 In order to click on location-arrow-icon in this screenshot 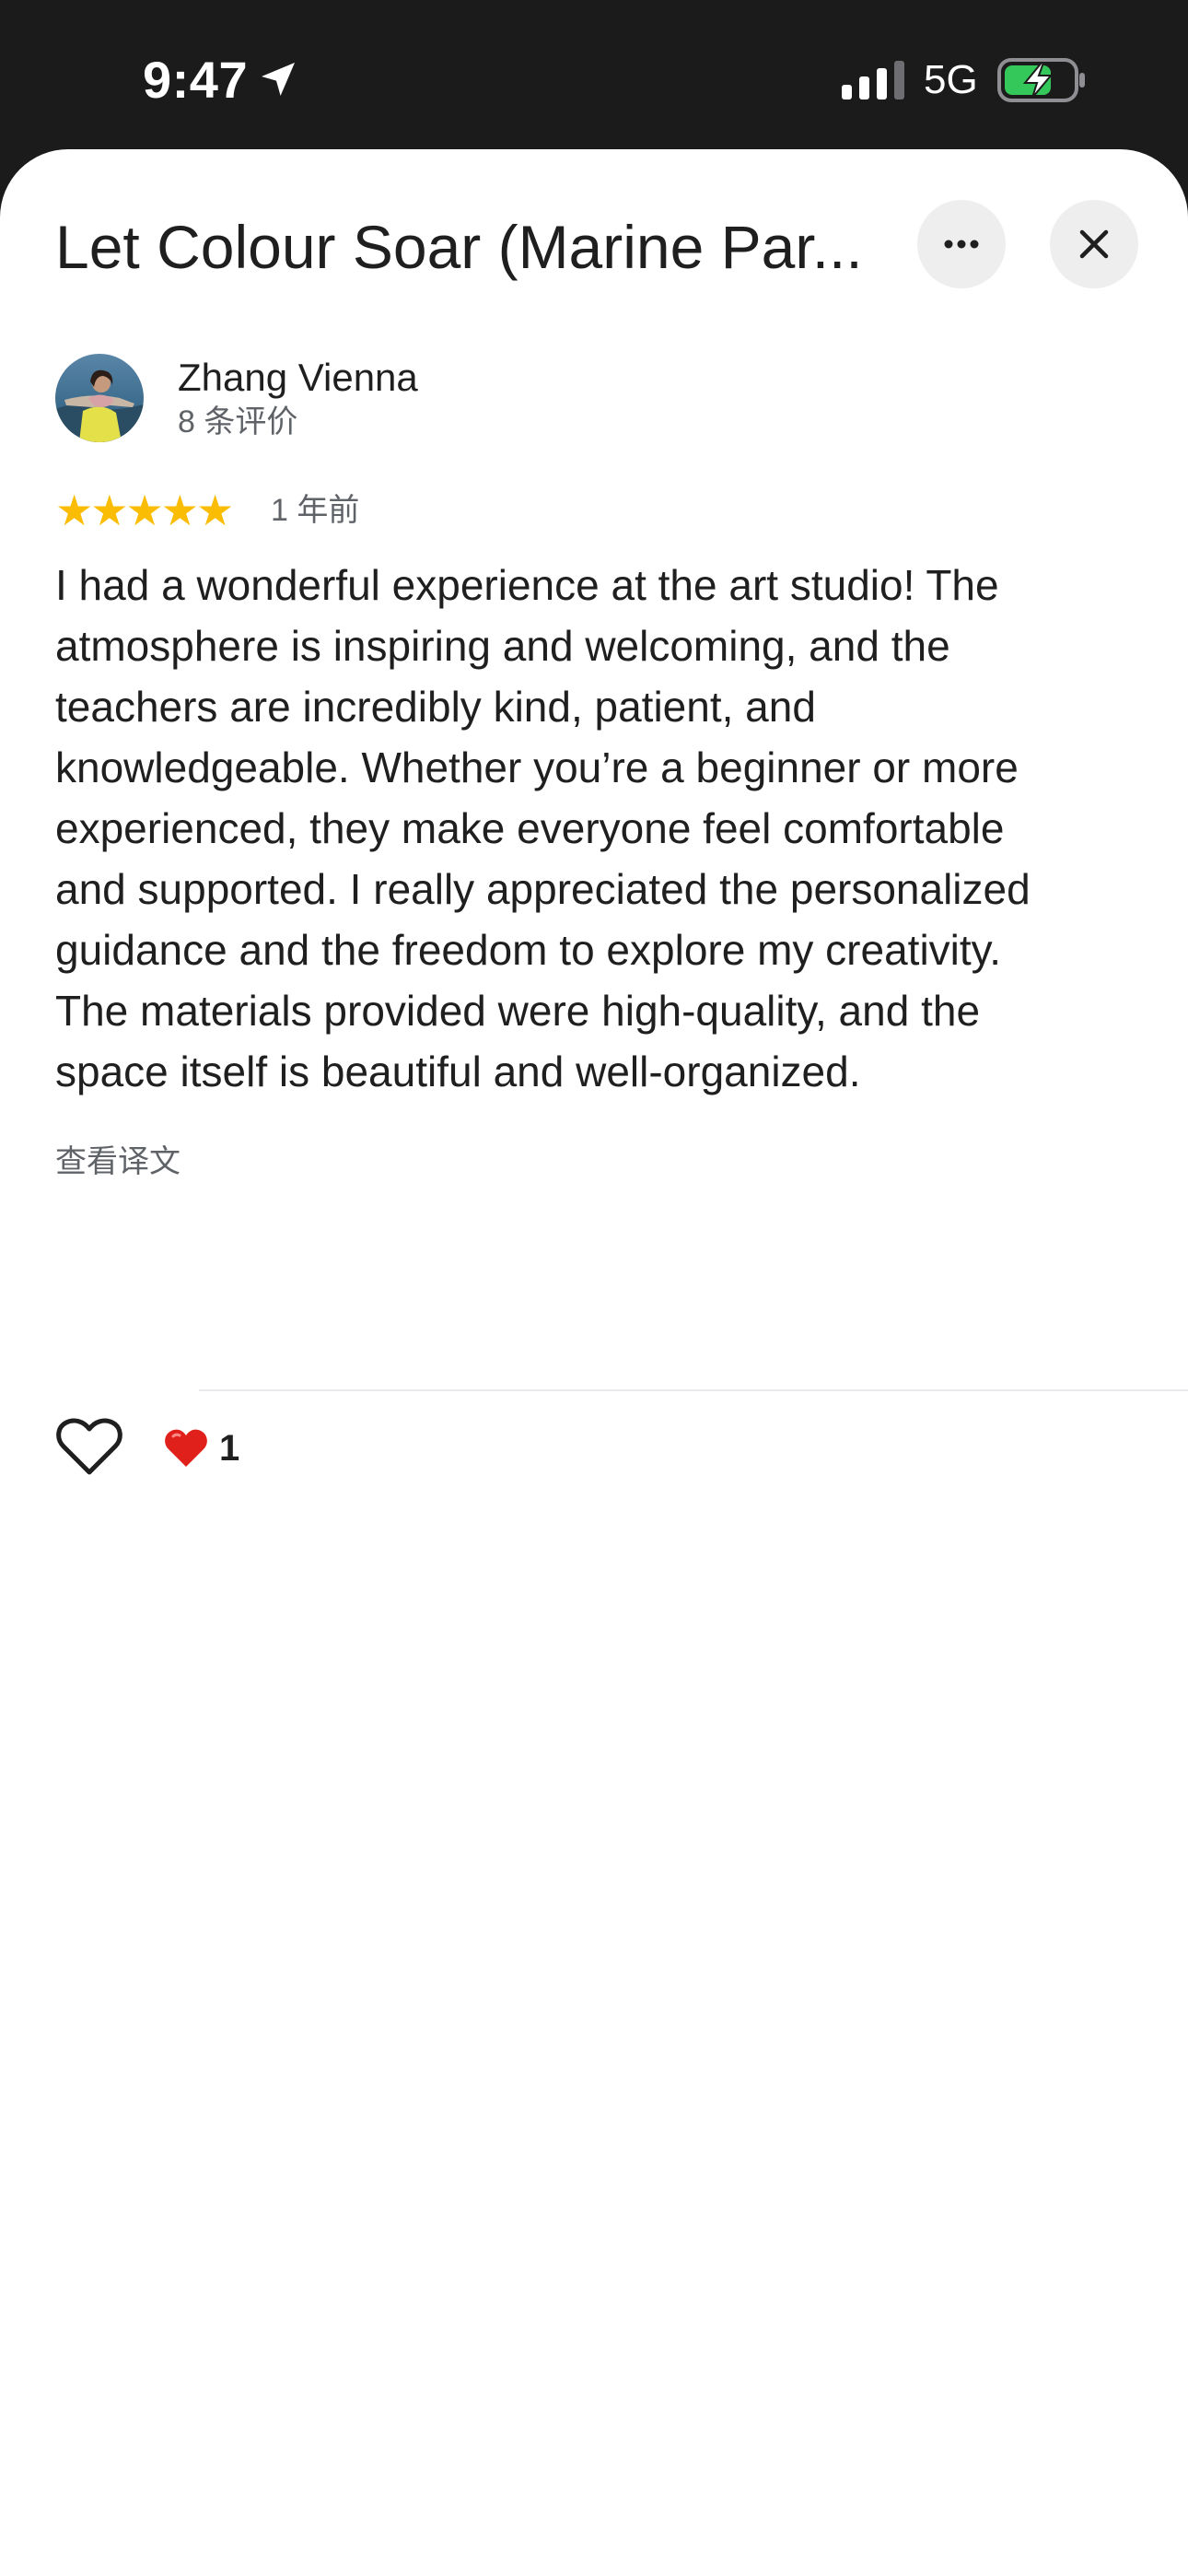, I will do `click(278, 79)`.